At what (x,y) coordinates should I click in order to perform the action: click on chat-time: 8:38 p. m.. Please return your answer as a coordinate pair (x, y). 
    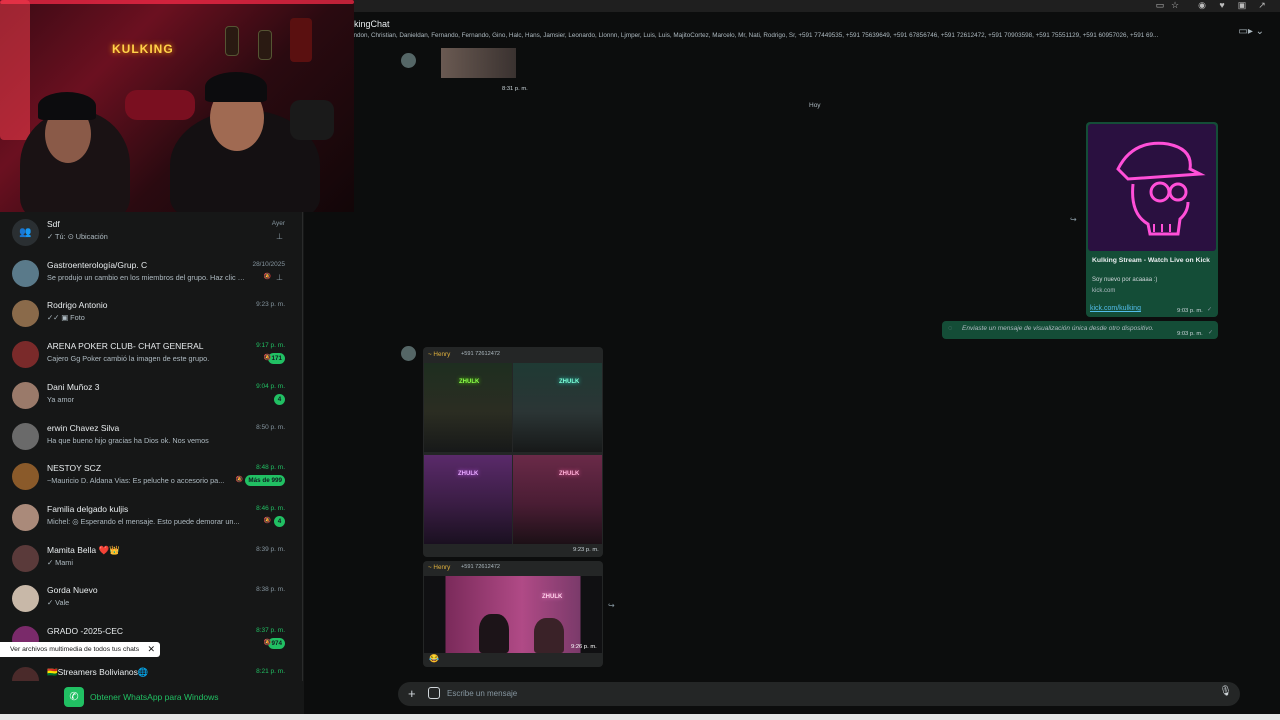
    Looking at the image, I should click on (270, 590).